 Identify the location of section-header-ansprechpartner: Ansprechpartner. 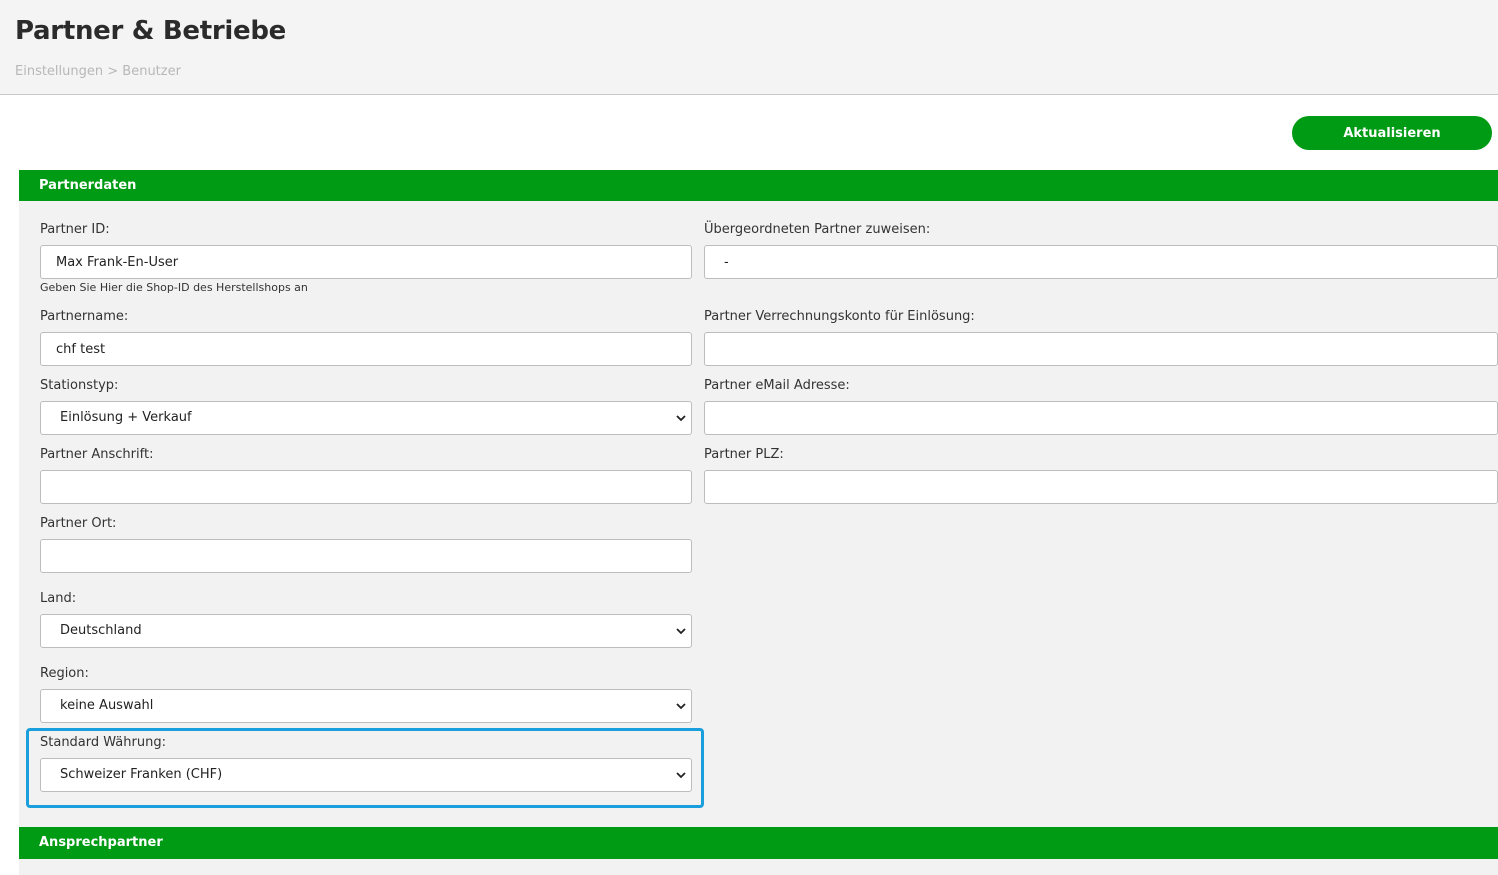
(758, 843).